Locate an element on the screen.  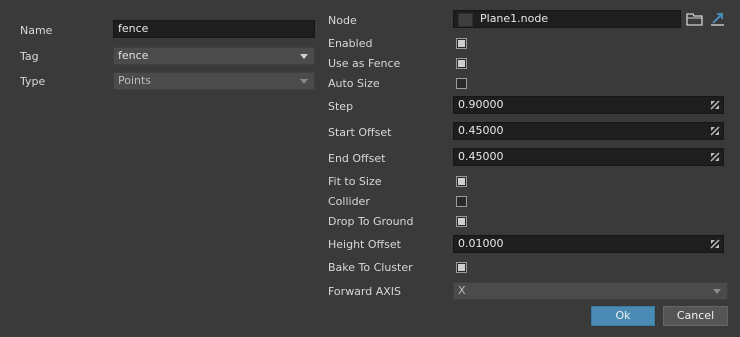
height-offset-value: 0.01000 is located at coordinates (481, 243).